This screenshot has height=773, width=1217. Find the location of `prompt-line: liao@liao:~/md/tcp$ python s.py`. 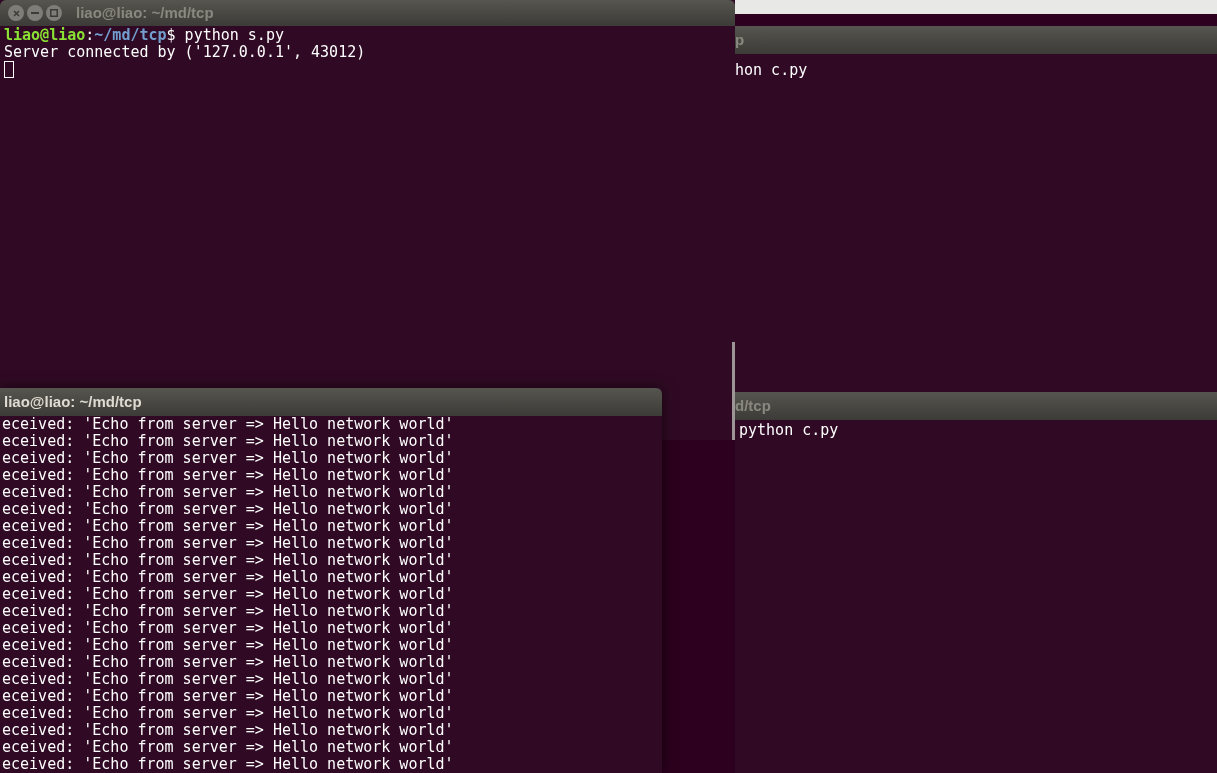

prompt-line: liao@liao:~/md/tcp$ python s.py is located at coordinates (144, 35).